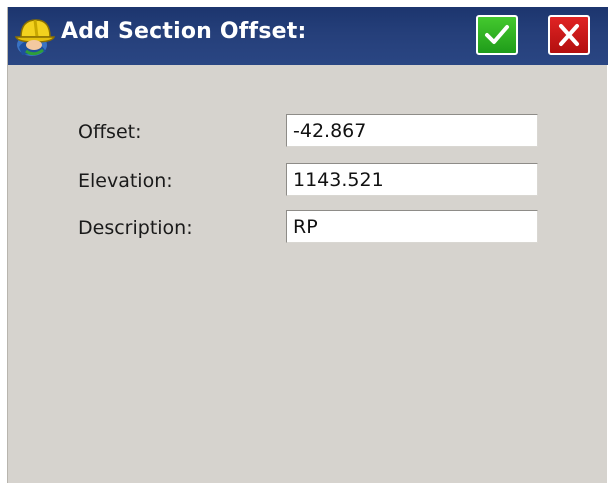 This screenshot has width=609, height=483. I want to click on close-x-icon, so click(569, 35).